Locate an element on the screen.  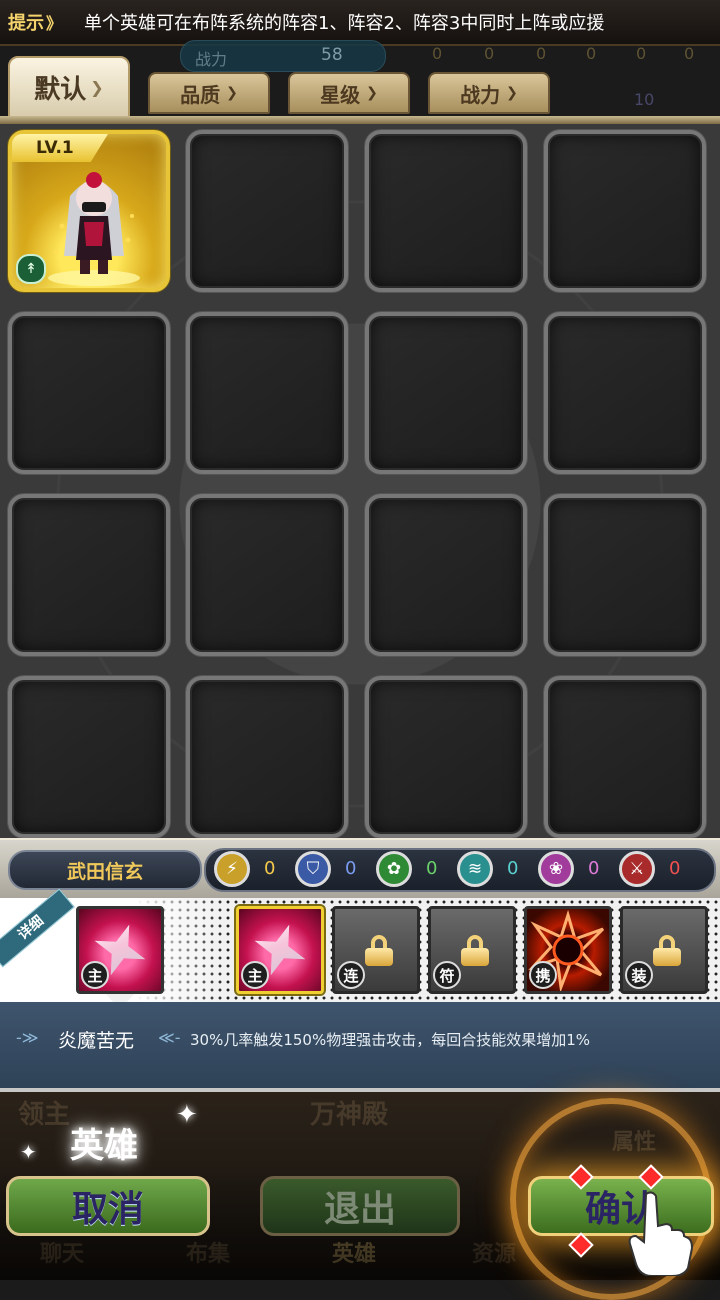
exit-button: 退出 is located at coordinates (360, 1206).